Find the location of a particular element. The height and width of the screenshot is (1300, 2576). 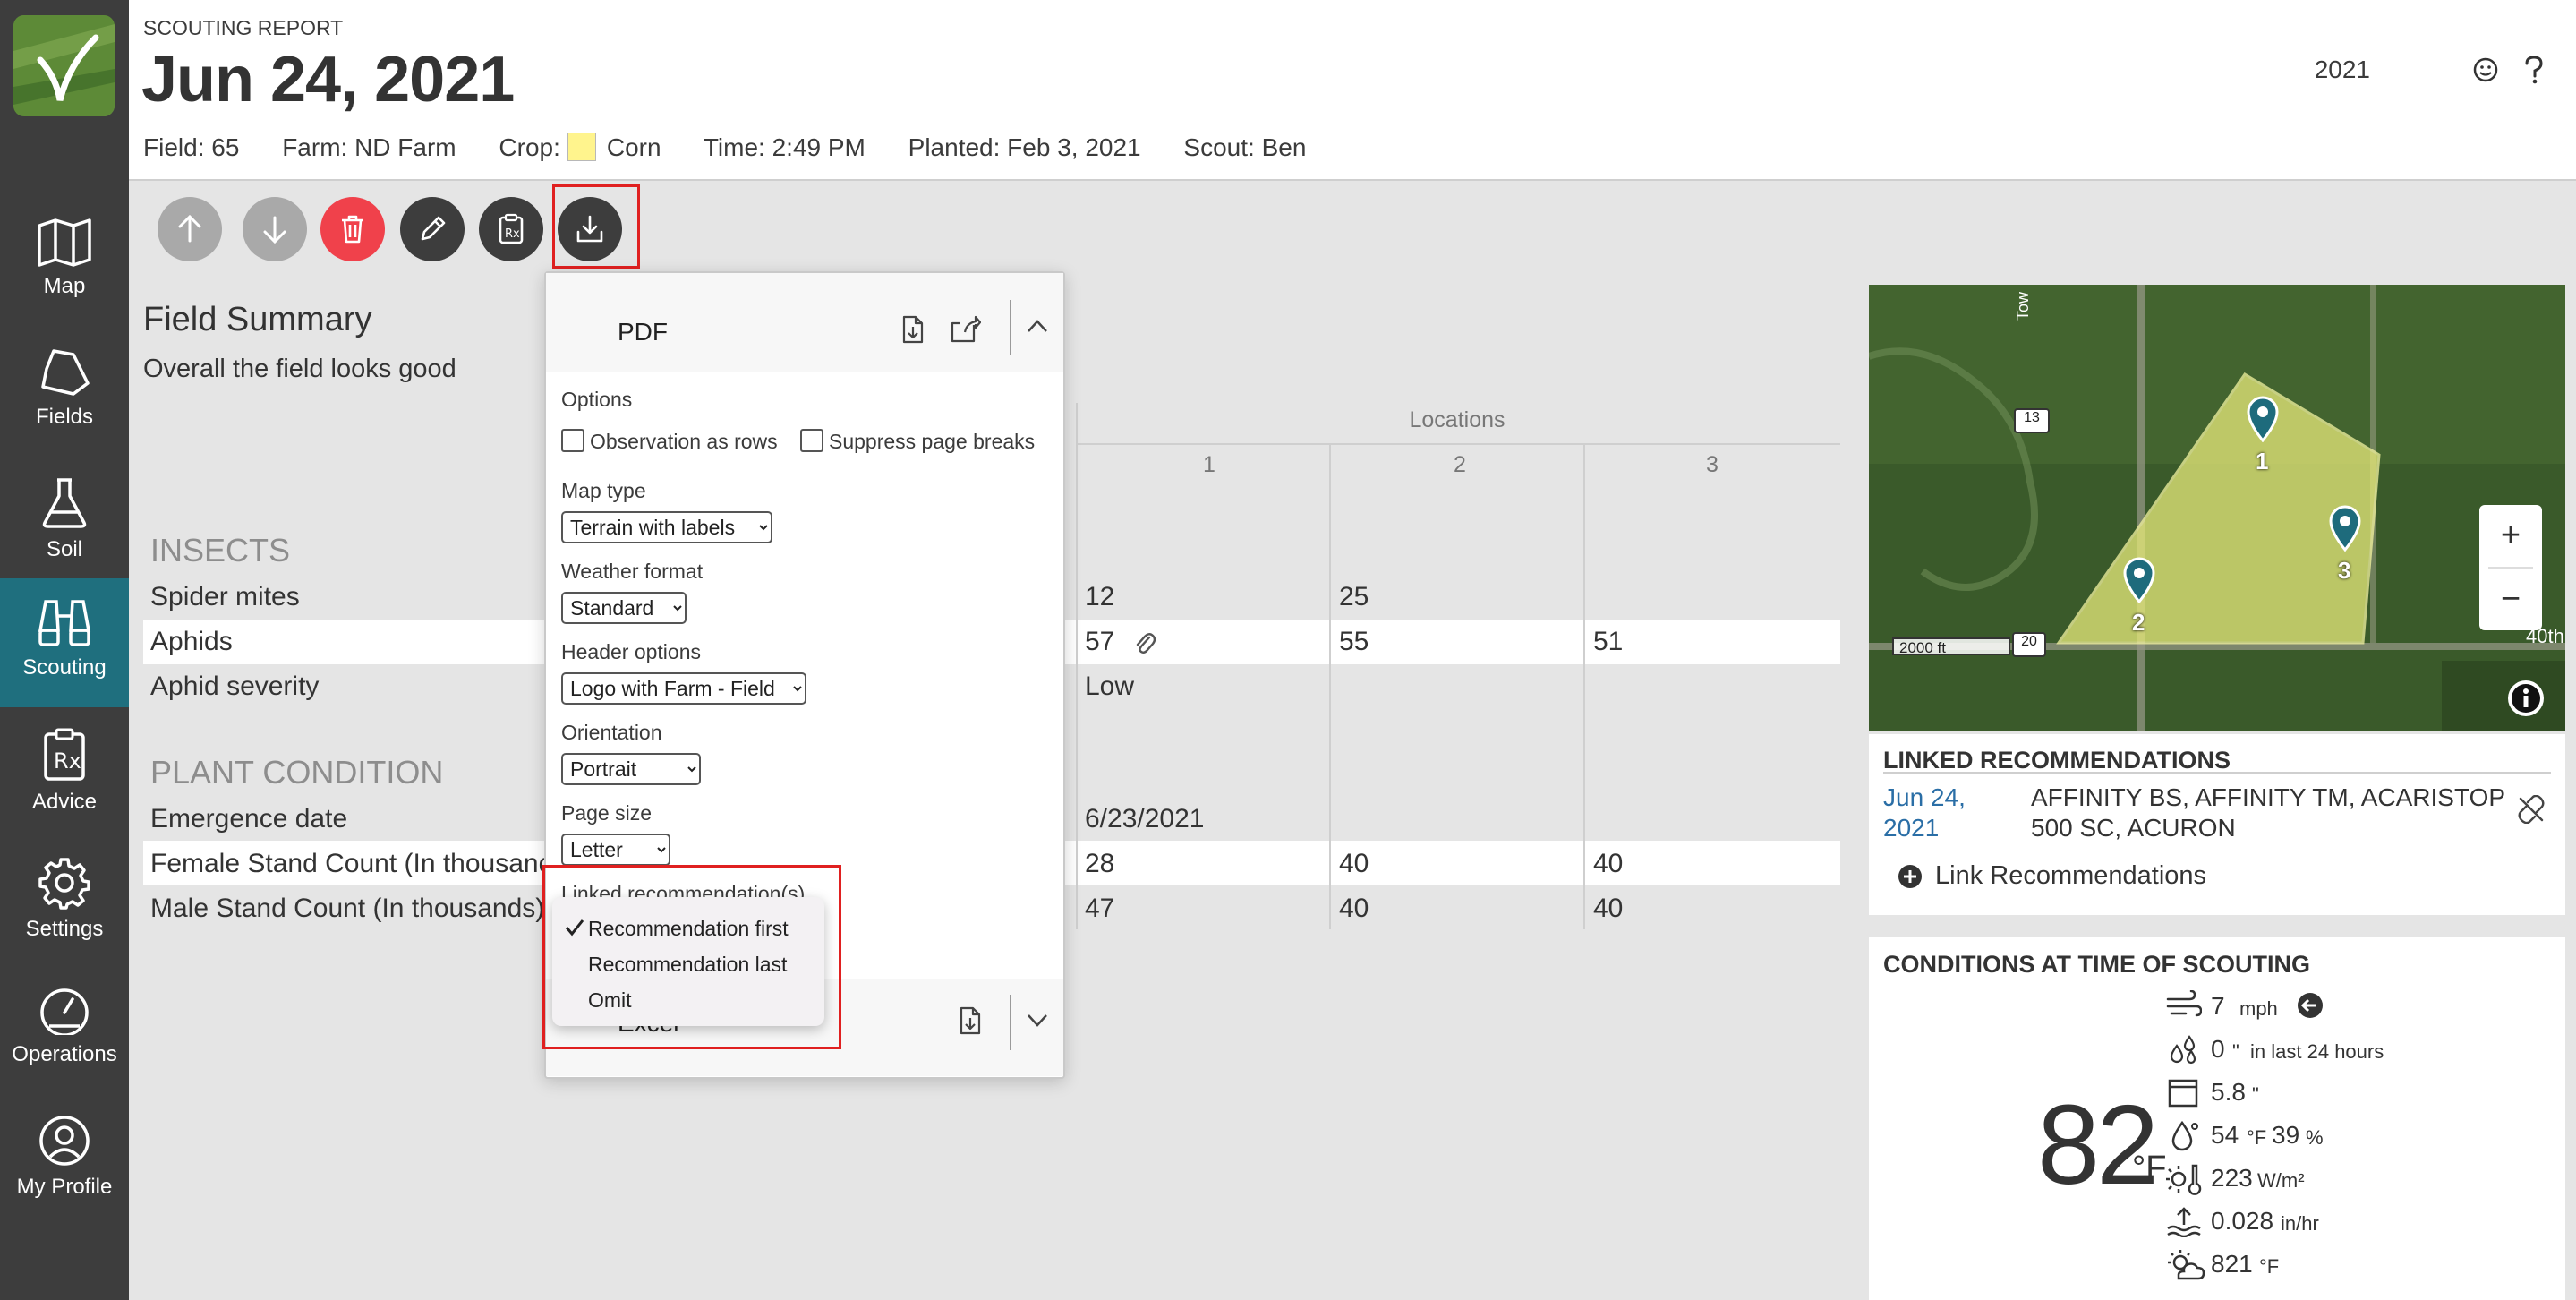

suppress-page-breaks-label: Suppress page breaks is located at coordinates (932, 442).